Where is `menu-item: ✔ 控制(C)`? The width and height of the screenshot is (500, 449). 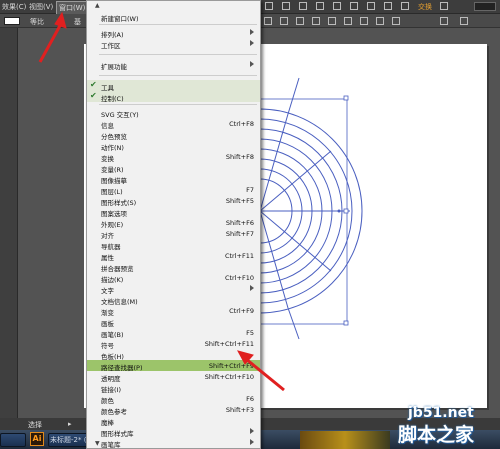
menu-item: ✔ 控制(C) is located at coordinates (173, 97).